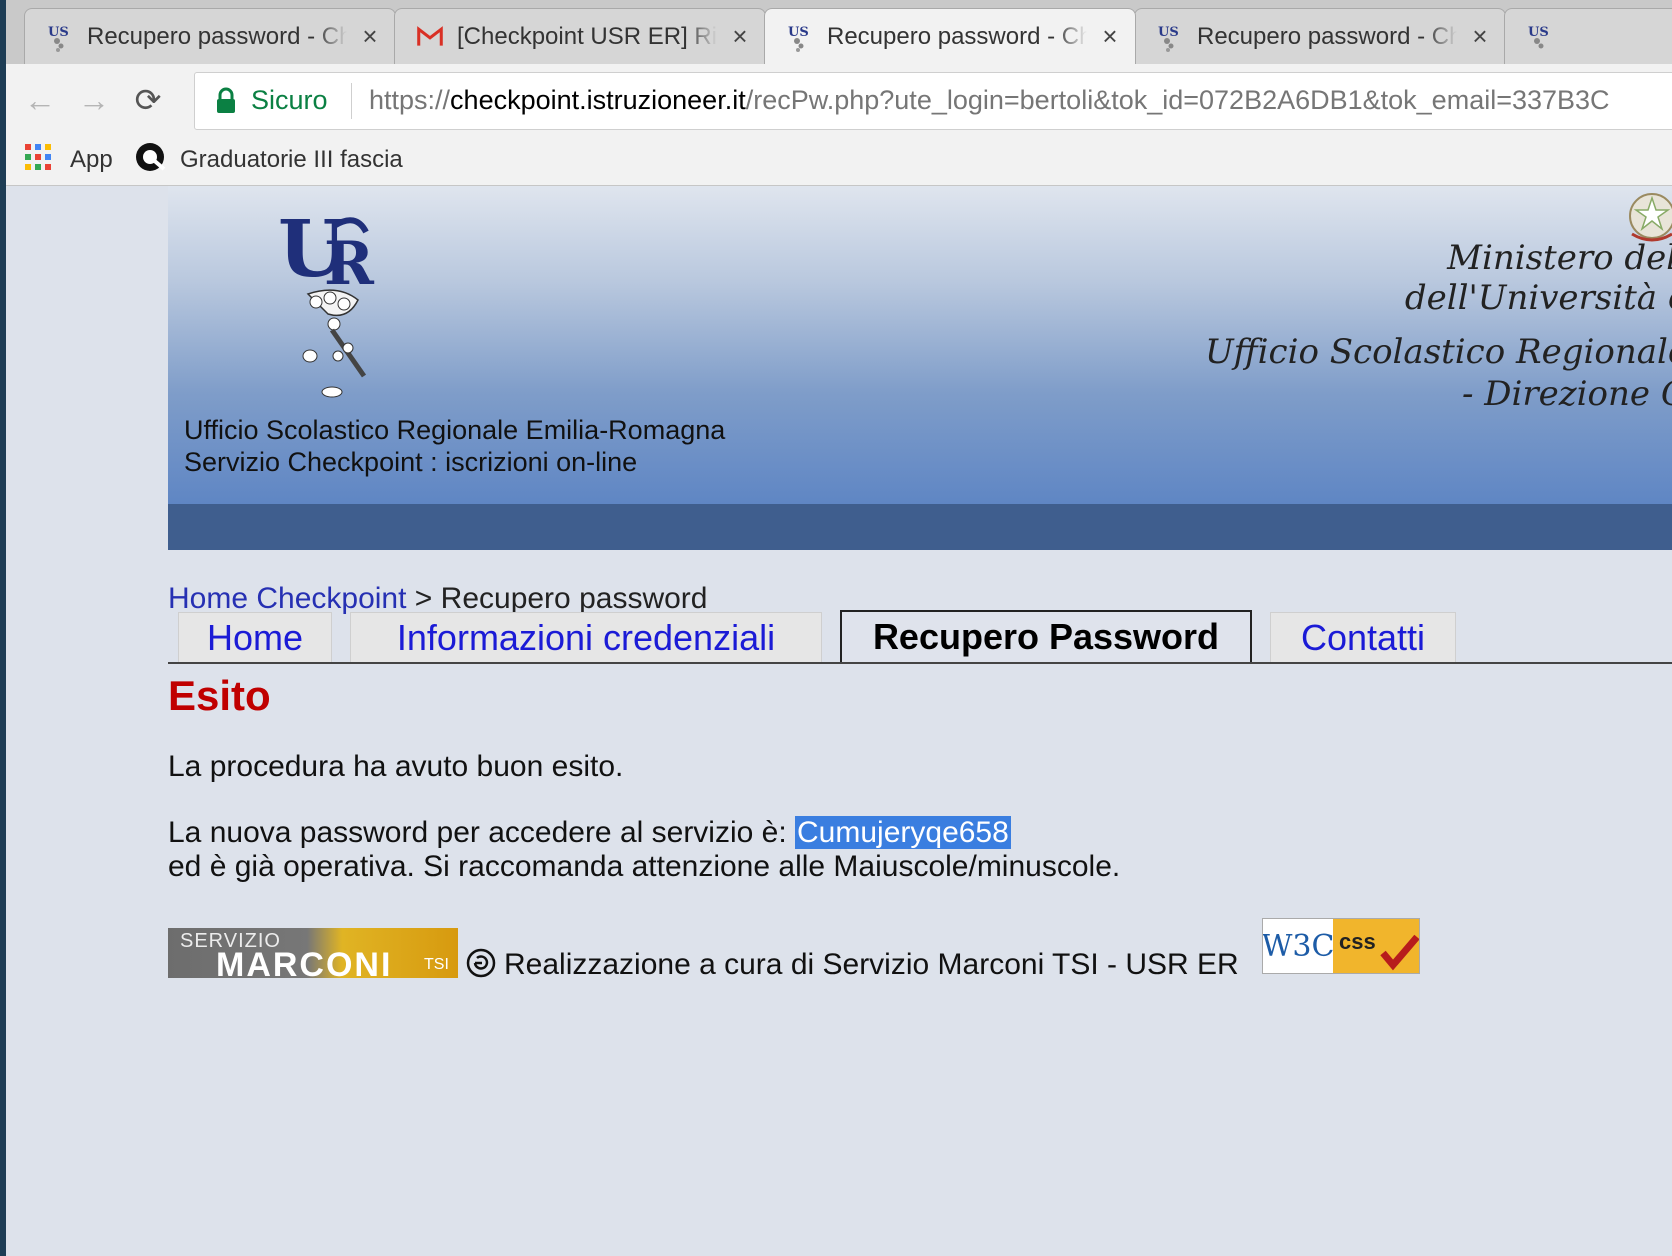 This screenshot has width=1672, height=1256. I want to click on browser-tab-active: US Recupero password - Checkpoint ×, so click(950, 36).